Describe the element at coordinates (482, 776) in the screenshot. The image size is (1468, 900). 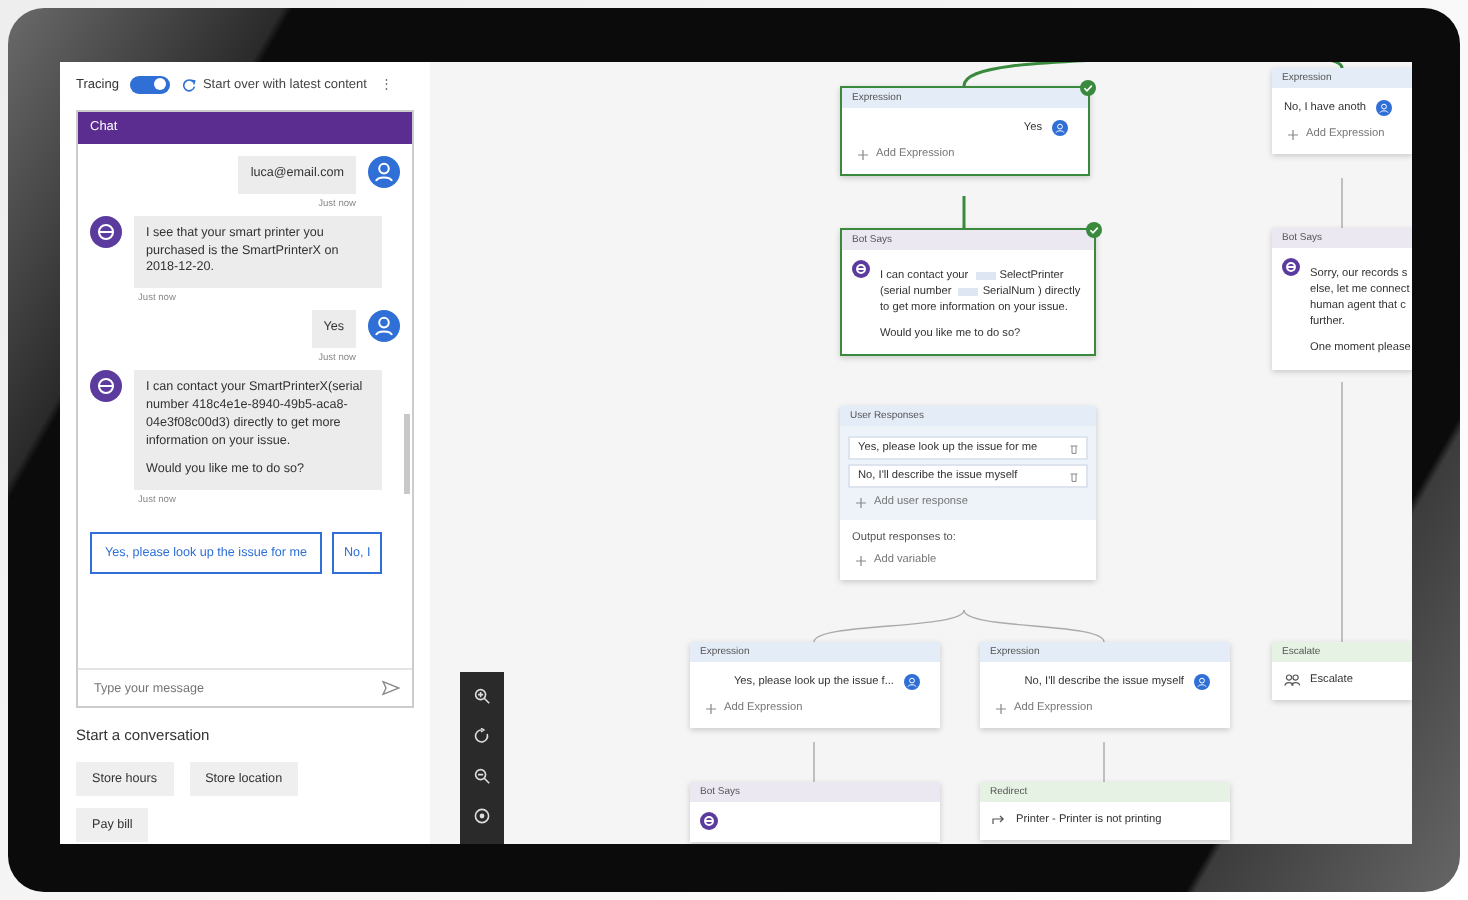
I see `zoom-out-icon` at that location.